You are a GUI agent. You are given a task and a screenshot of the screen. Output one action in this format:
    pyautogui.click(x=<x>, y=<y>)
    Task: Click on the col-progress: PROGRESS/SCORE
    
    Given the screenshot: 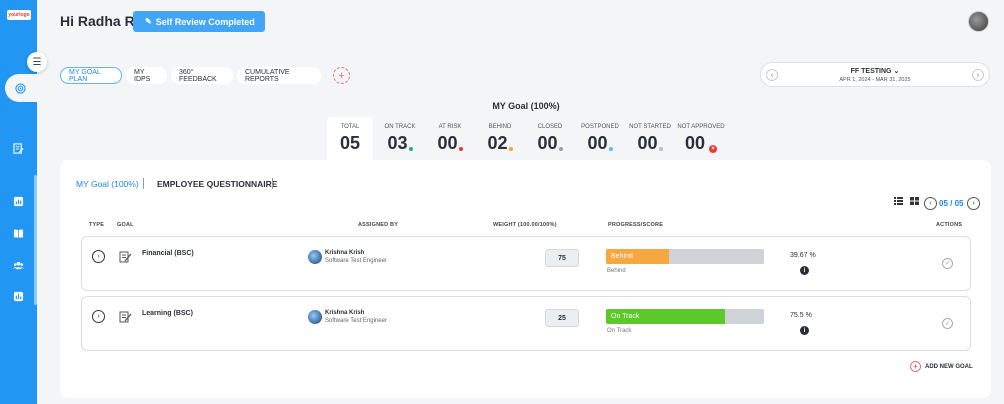 What is the action you would take?
    pyautogui.click(x=636, y=225)
    